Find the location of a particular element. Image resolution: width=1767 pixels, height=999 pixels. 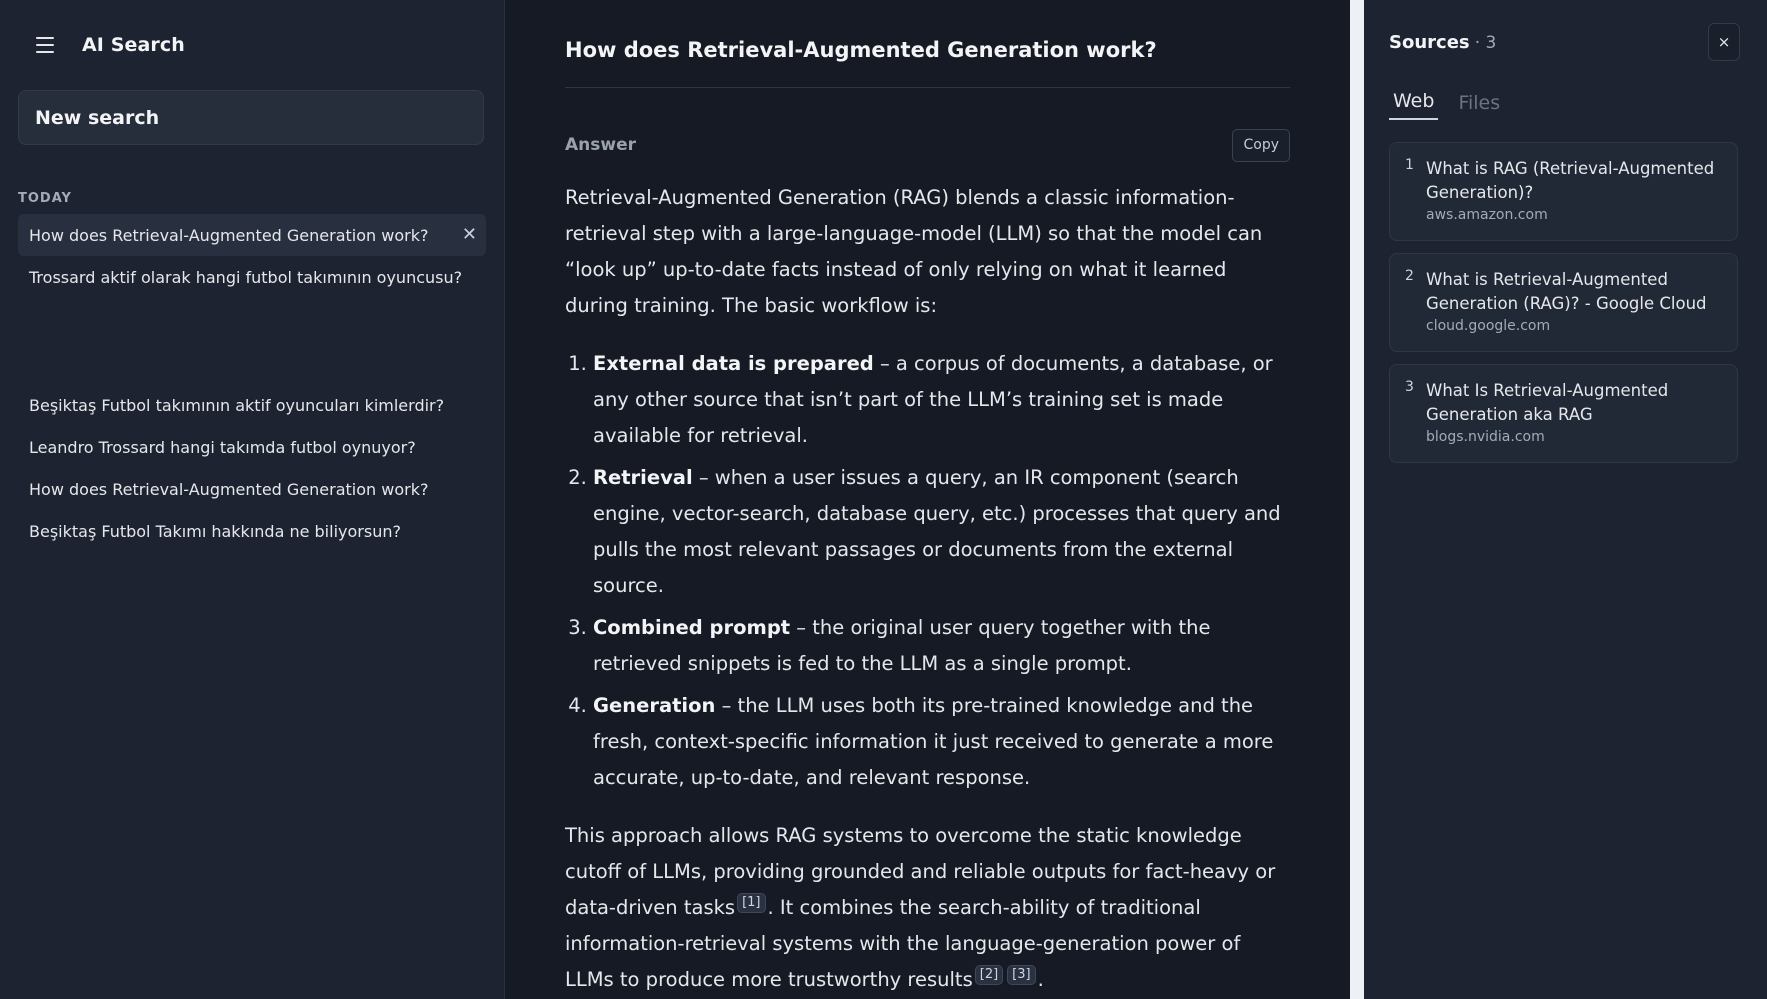

source-number: 2 is located at coordinates (1409, 276).